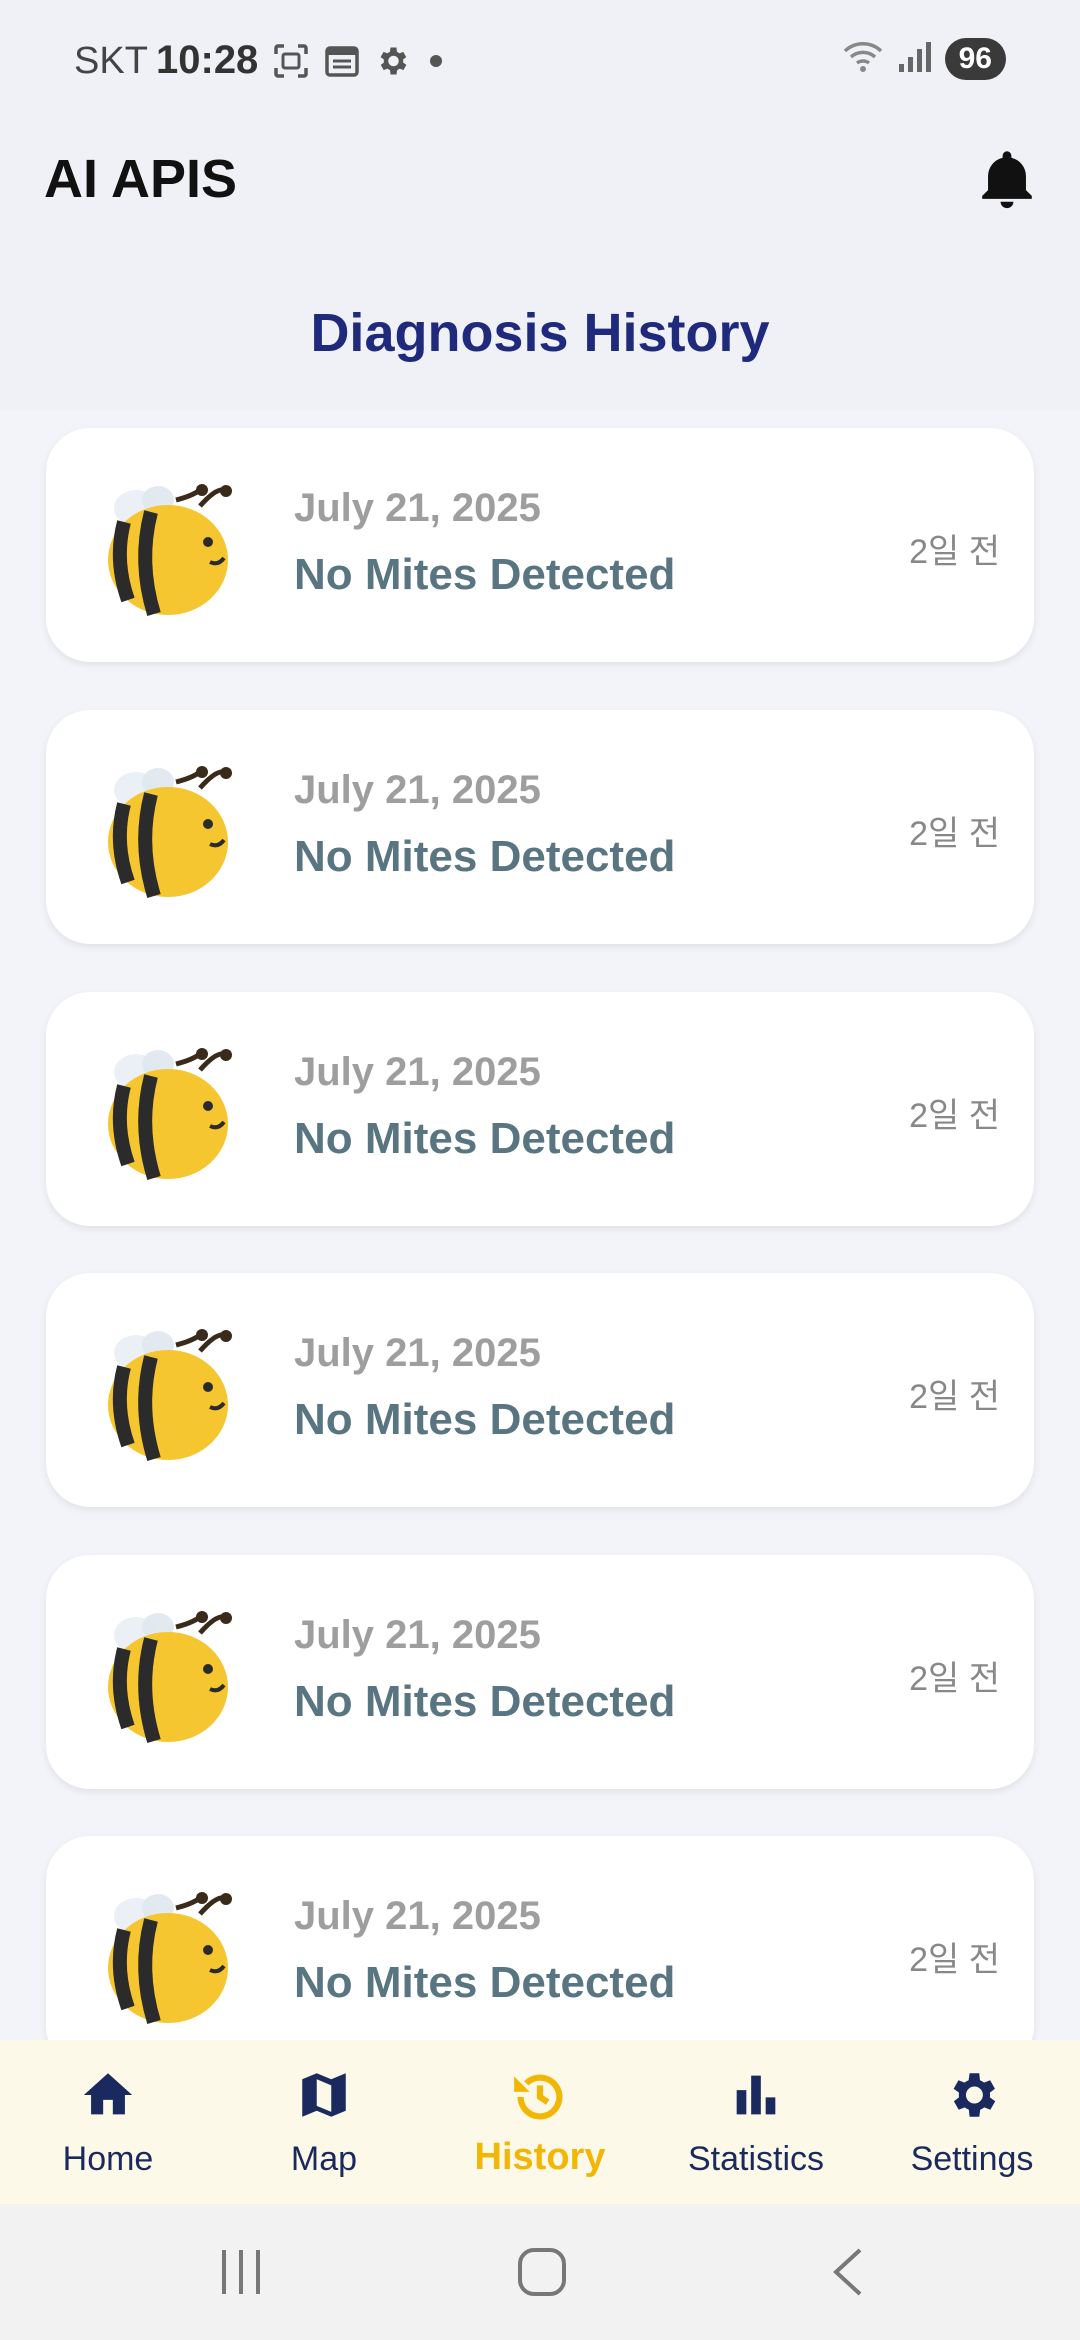 This screenshot has width=1080, height=2340. What do you see at coordinates (108, 2159) in the screenshot?
I see `nav-label-home: Home` at bounding box center [108, 2159].